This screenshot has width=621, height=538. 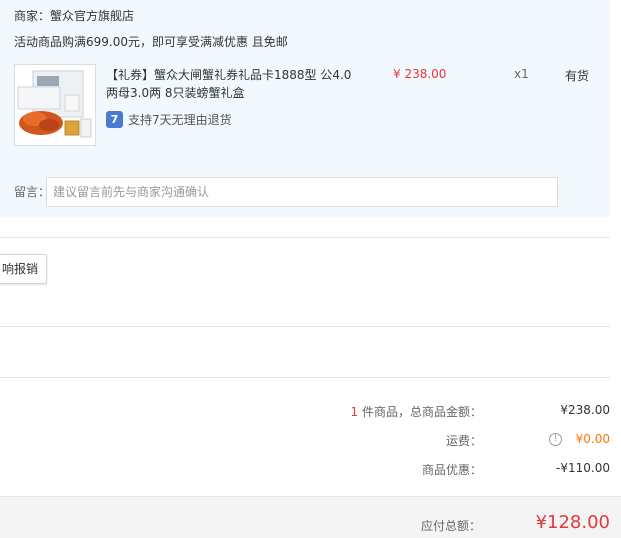 What do you see at coordinates (310, 517) in the screenshot?
I see `payable-total-bar: 应付总额： ¥128.00` at bounding box center [310, 517].